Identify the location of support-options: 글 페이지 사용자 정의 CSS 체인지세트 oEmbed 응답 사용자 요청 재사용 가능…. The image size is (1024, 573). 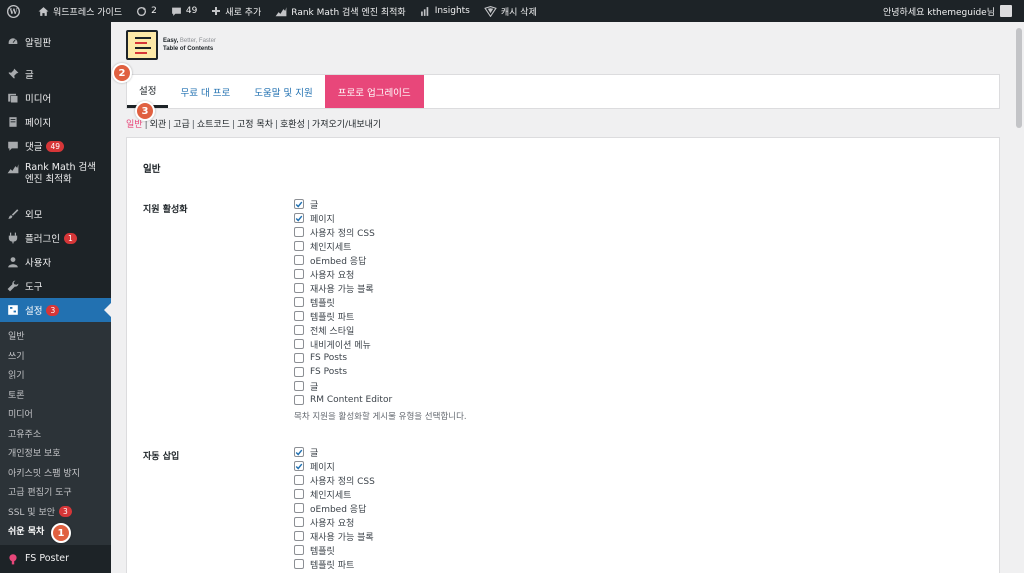
(380, 309).